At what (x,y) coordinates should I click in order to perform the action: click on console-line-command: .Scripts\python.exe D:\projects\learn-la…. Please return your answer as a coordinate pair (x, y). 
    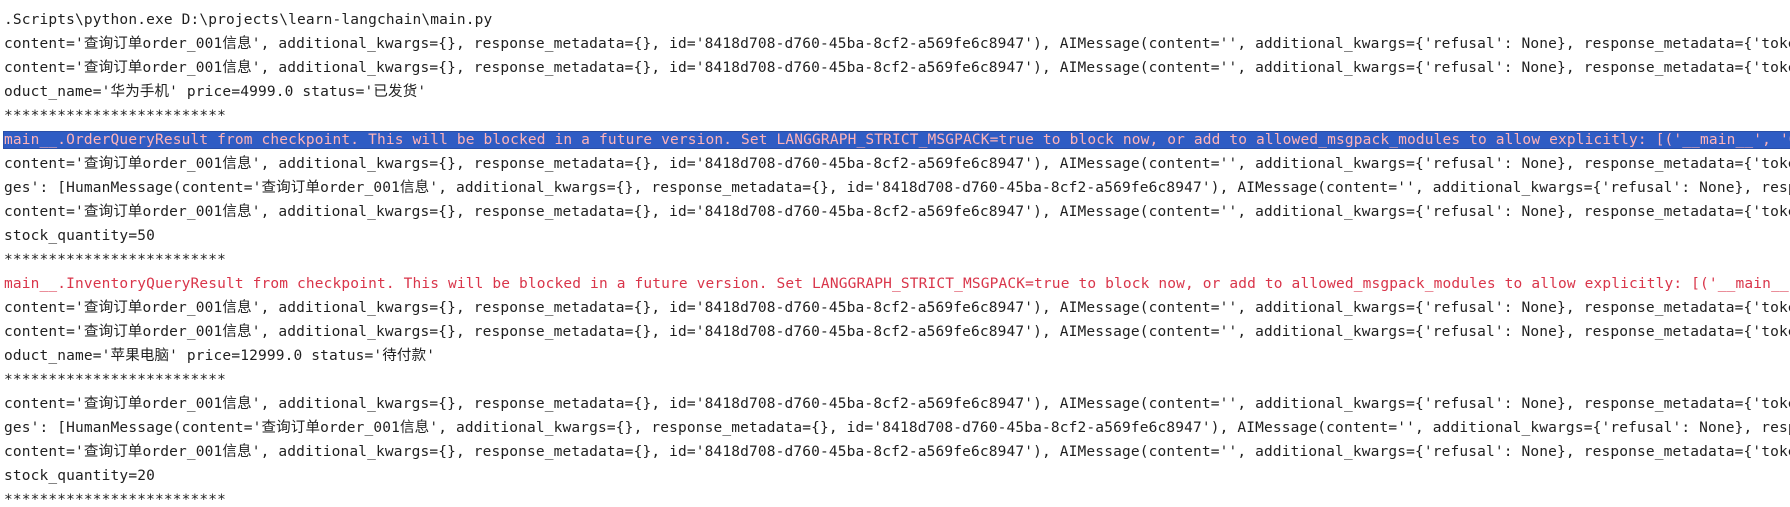
    Looking at the image, I should click on (248, 20).